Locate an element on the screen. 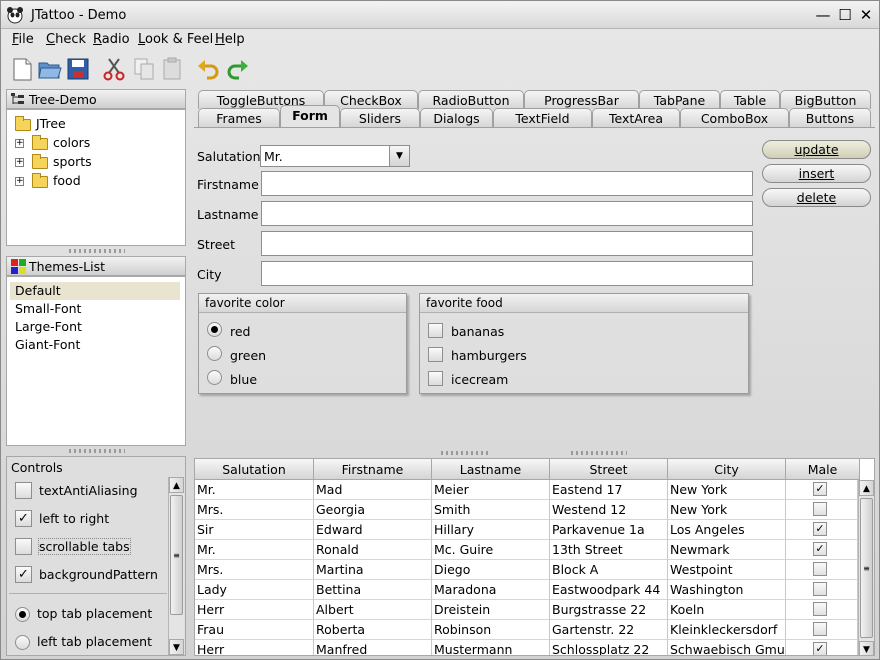  tree-node-sports: + sports is located at coordinates (53, 162).